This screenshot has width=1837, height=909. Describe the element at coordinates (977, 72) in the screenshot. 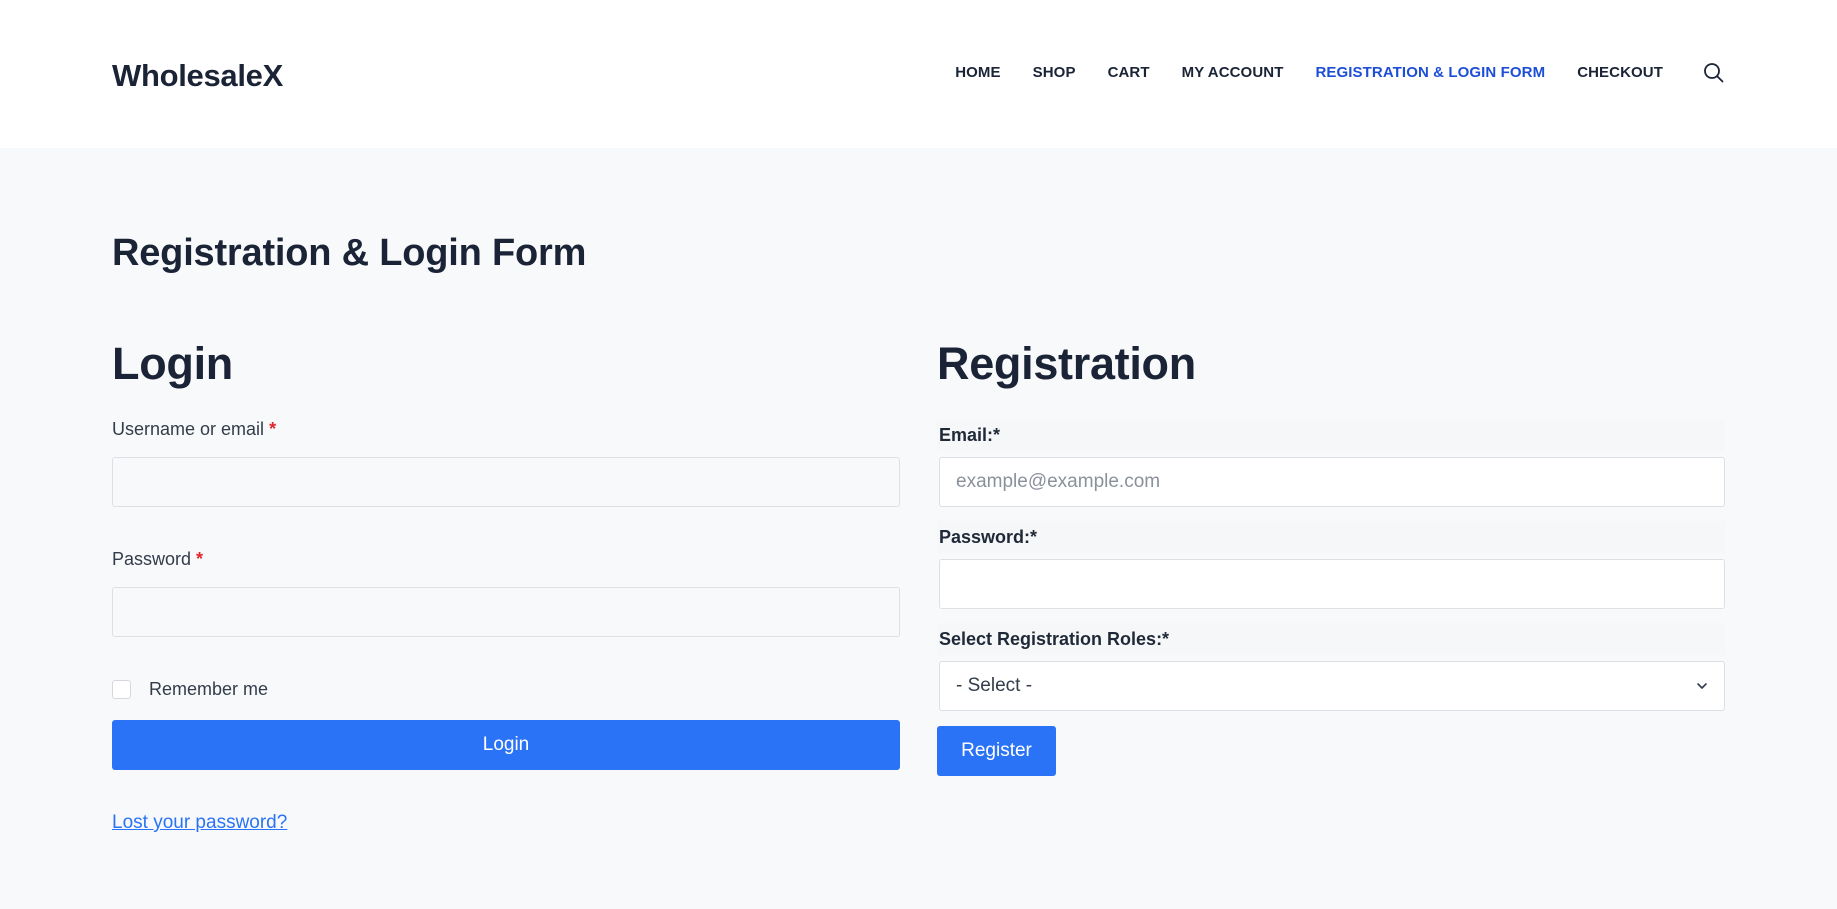

I see `nav-item-home: HOME` at that location.